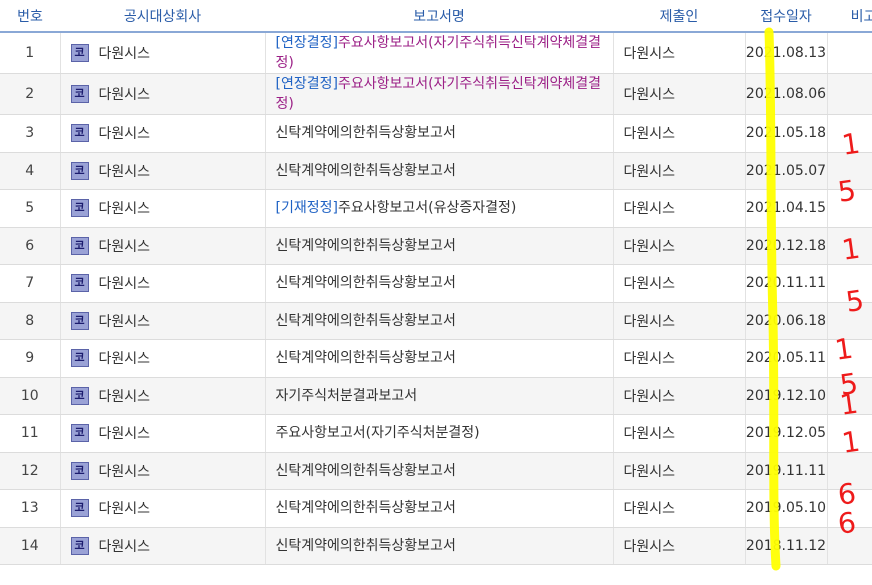  Describe the element at coordinates (439, 396) in the screenshot. I see `report-name-cell: 자기주식처분결과보고서` at that location.